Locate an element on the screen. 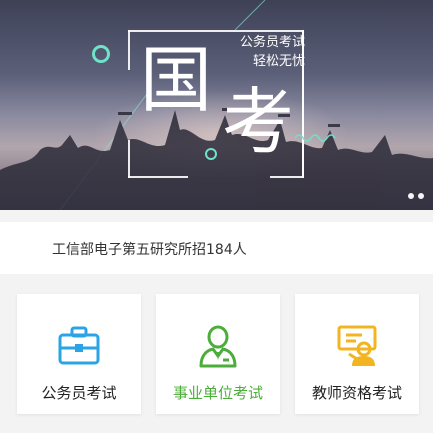 The image size is (433, 433). category-label: 事业单位考试 is located at coordinates (217, 393).